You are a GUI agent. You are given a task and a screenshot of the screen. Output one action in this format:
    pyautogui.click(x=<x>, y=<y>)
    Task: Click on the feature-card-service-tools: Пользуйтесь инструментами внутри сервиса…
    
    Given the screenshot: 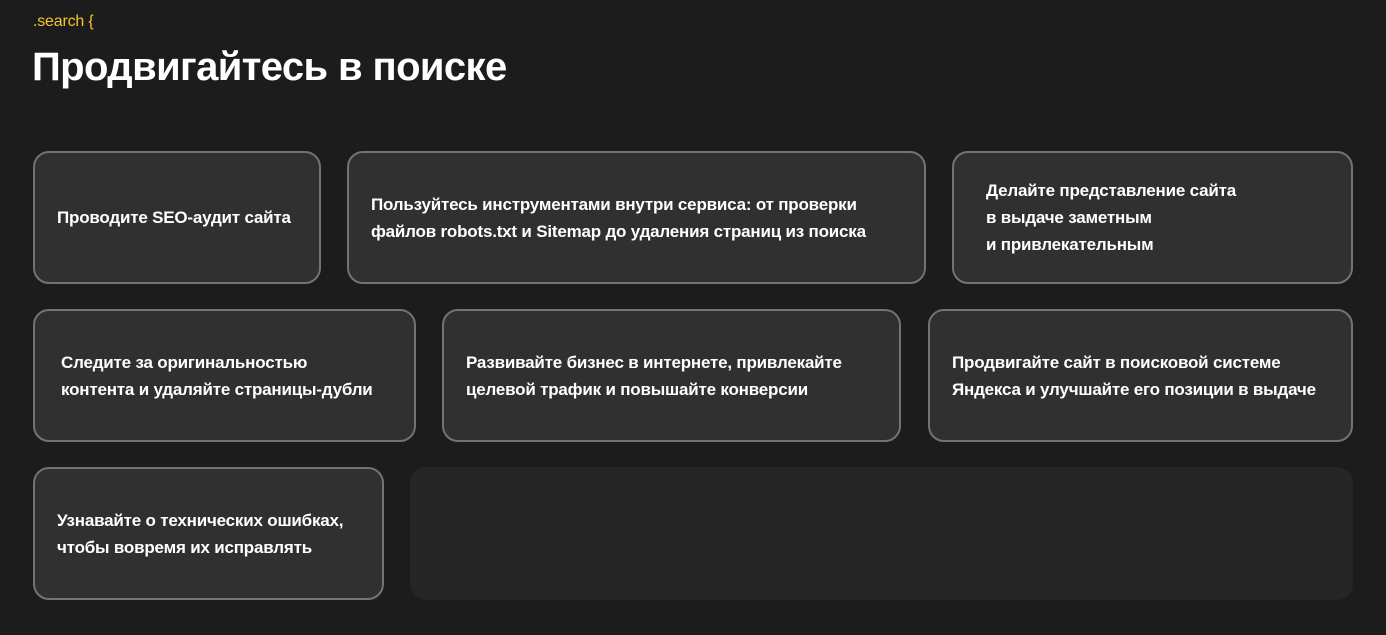 What is the action you would take?
    pyautogui.click(x=636, y=217)
    